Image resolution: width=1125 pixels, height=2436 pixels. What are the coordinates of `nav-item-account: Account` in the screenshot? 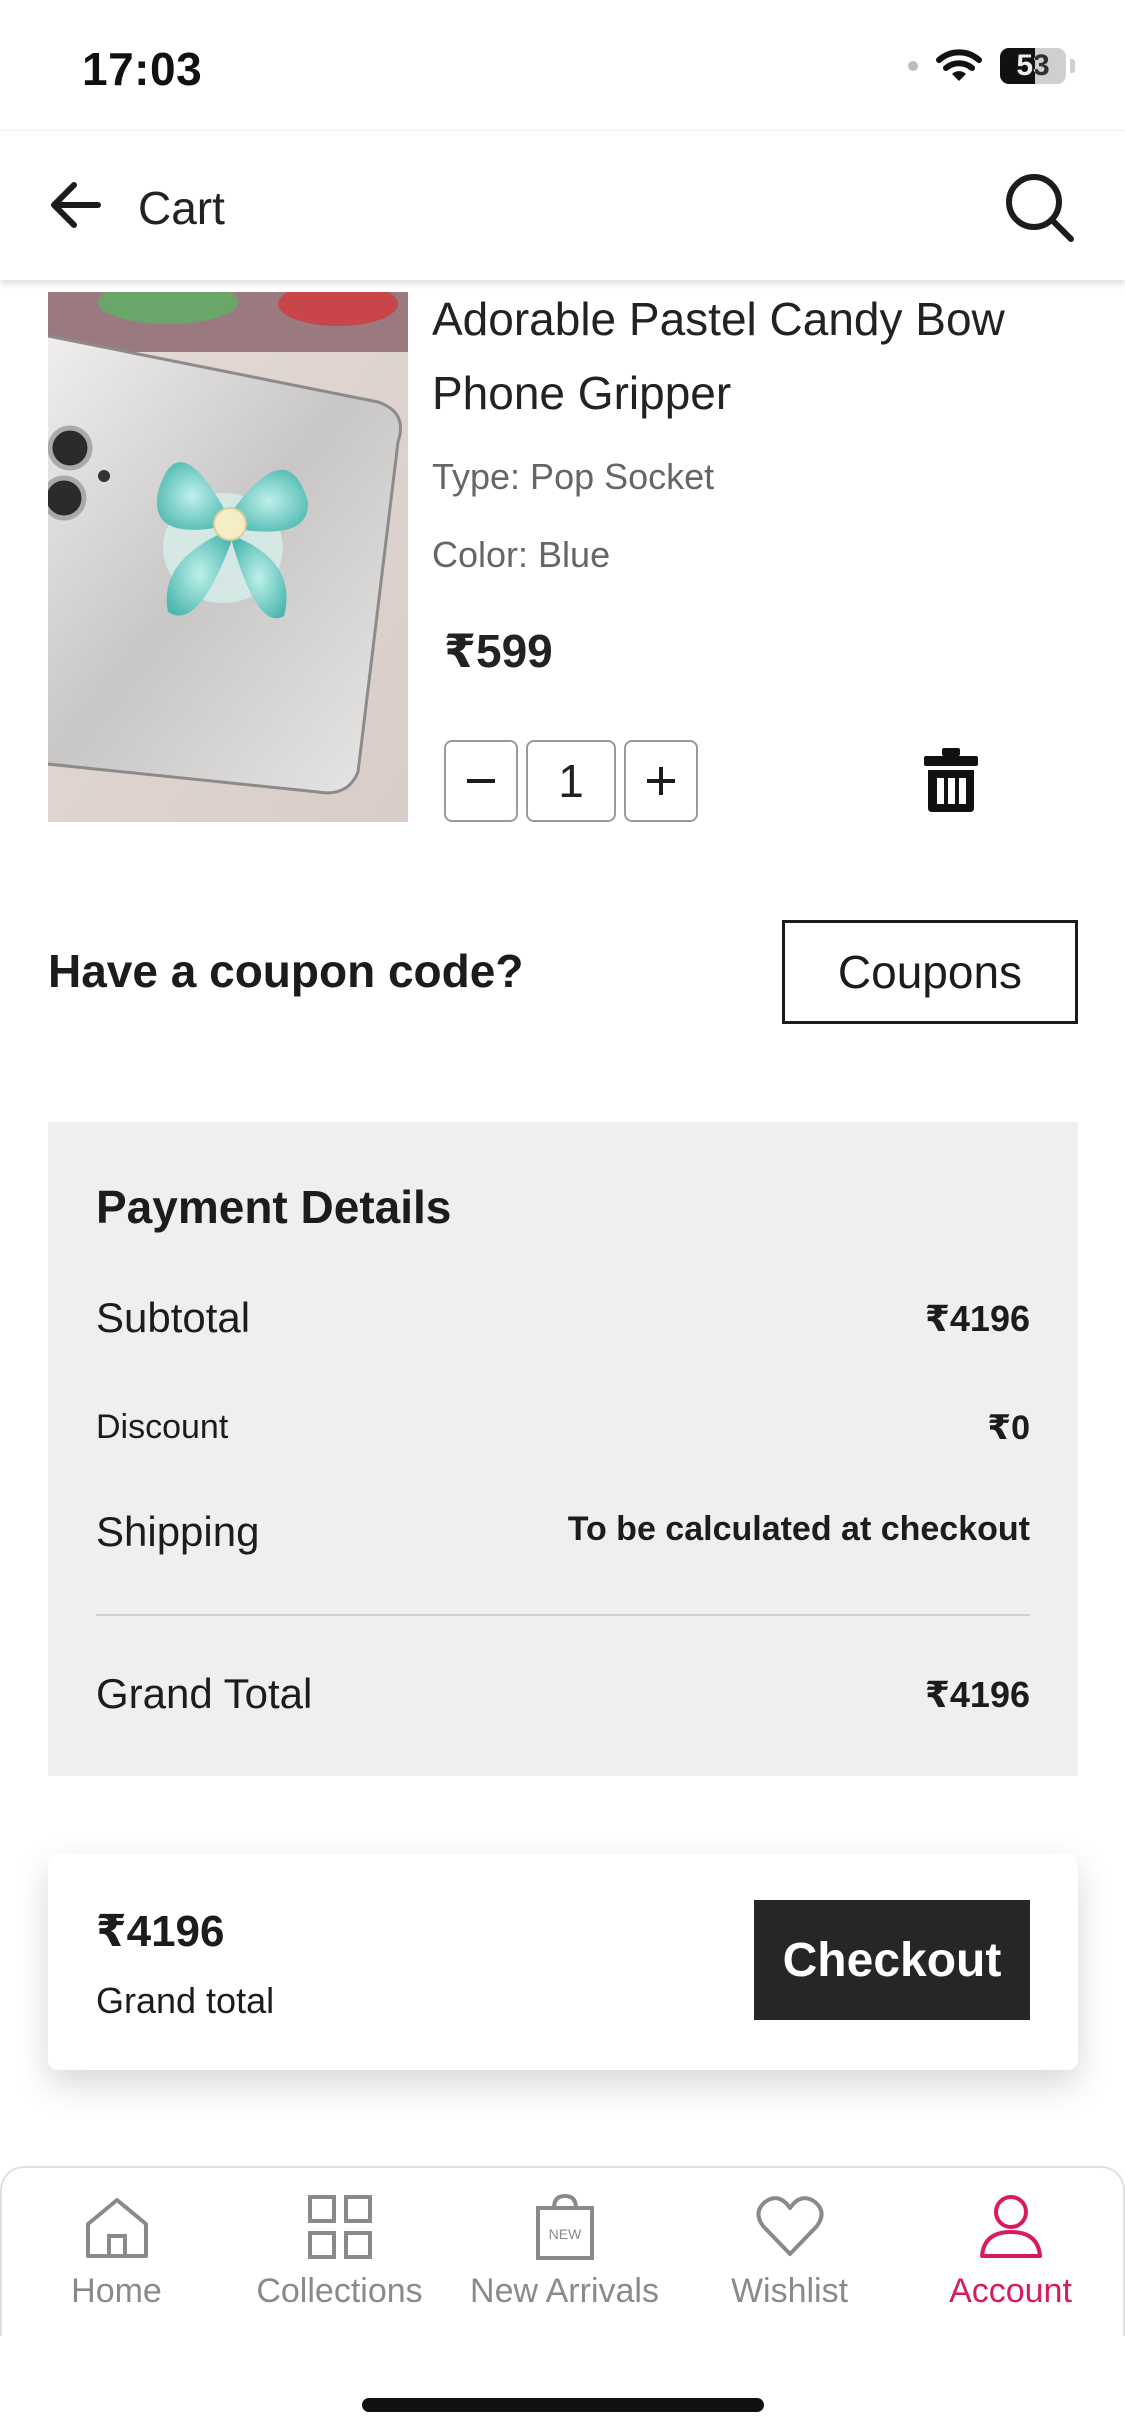 It's located at (1010, 2253).